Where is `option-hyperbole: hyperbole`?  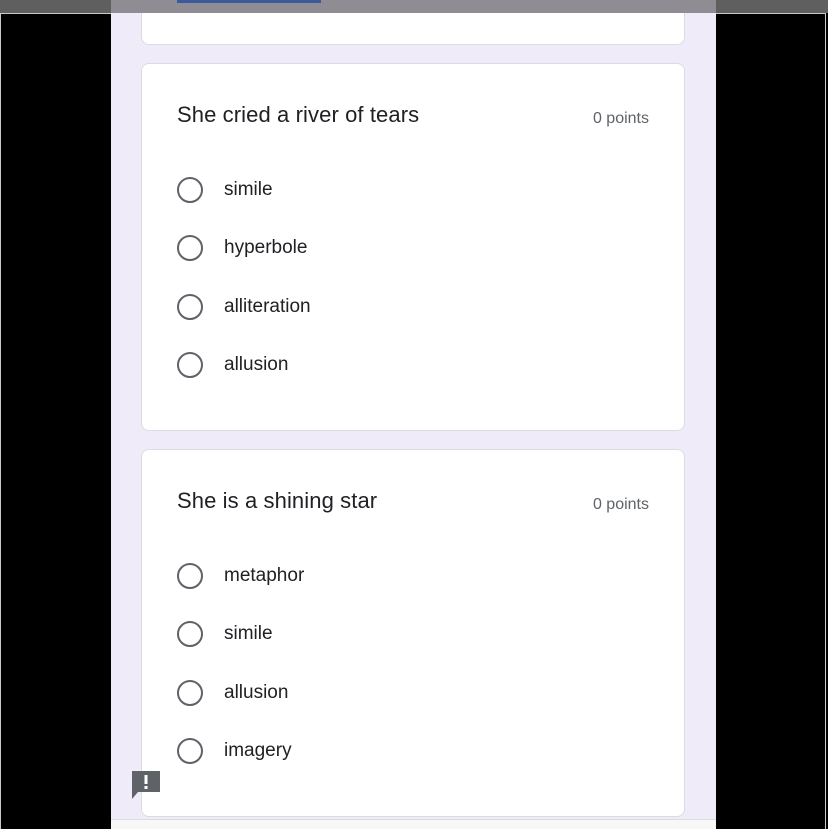
option-hyperbole: hyperbole is located at coordinates (242, 248).